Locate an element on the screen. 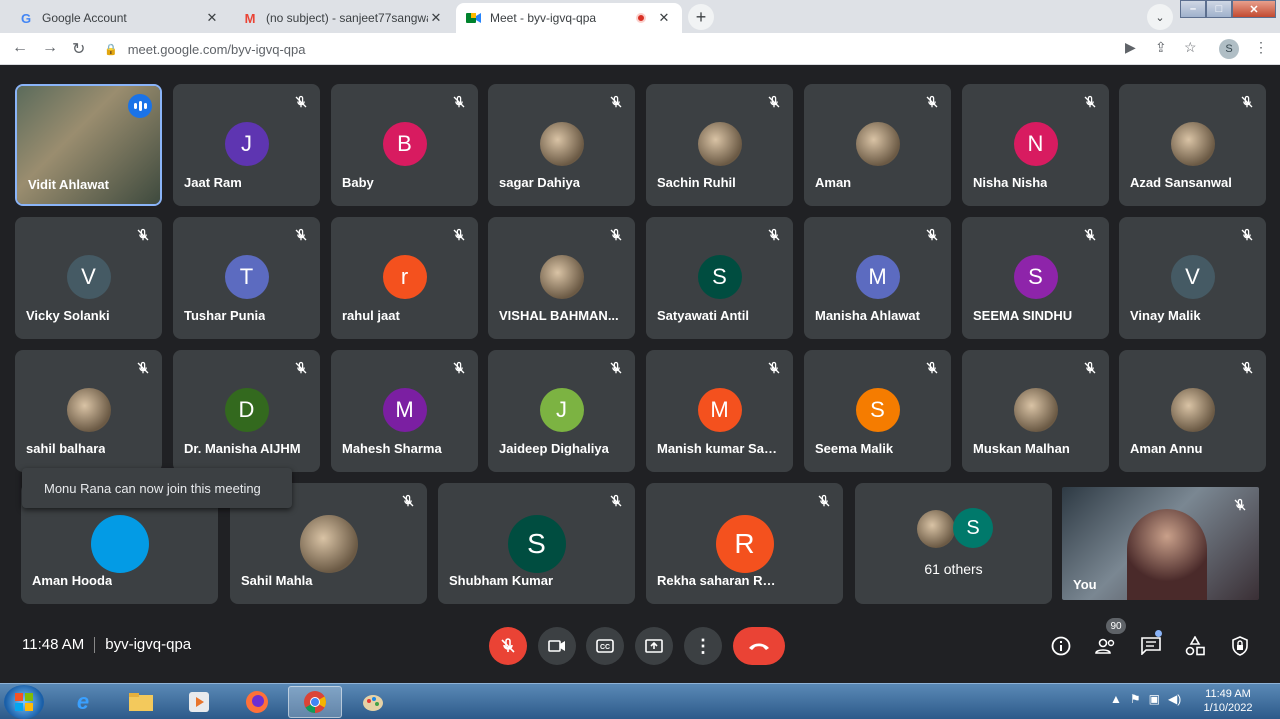 The image size is (1280, 719). participant-tile: Azad Sansanwal is located at coordinates (1192, 145).